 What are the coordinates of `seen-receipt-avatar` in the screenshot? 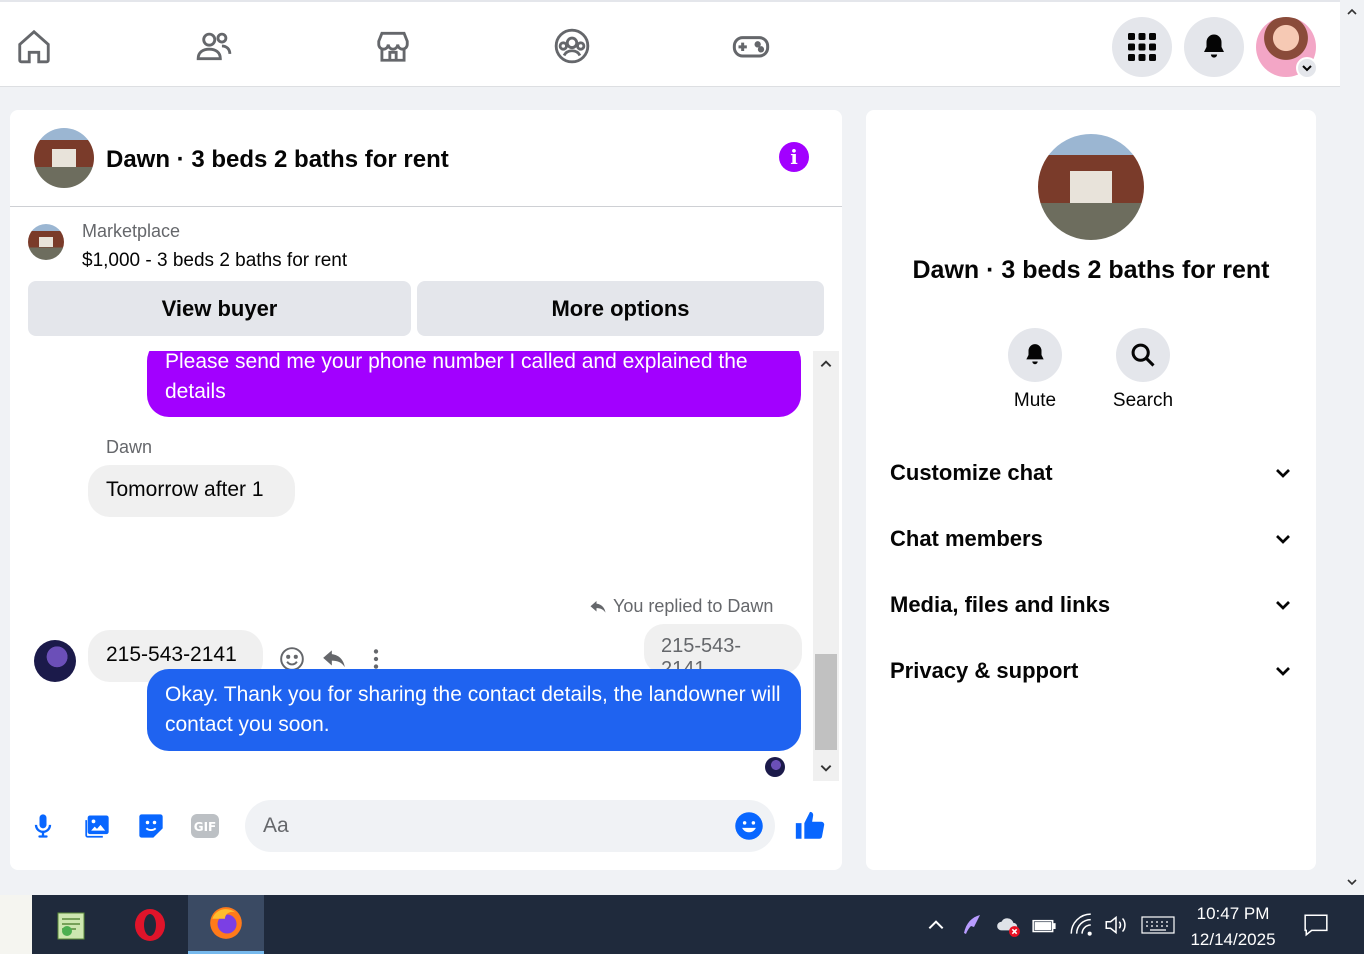 It's located at (775, 767).